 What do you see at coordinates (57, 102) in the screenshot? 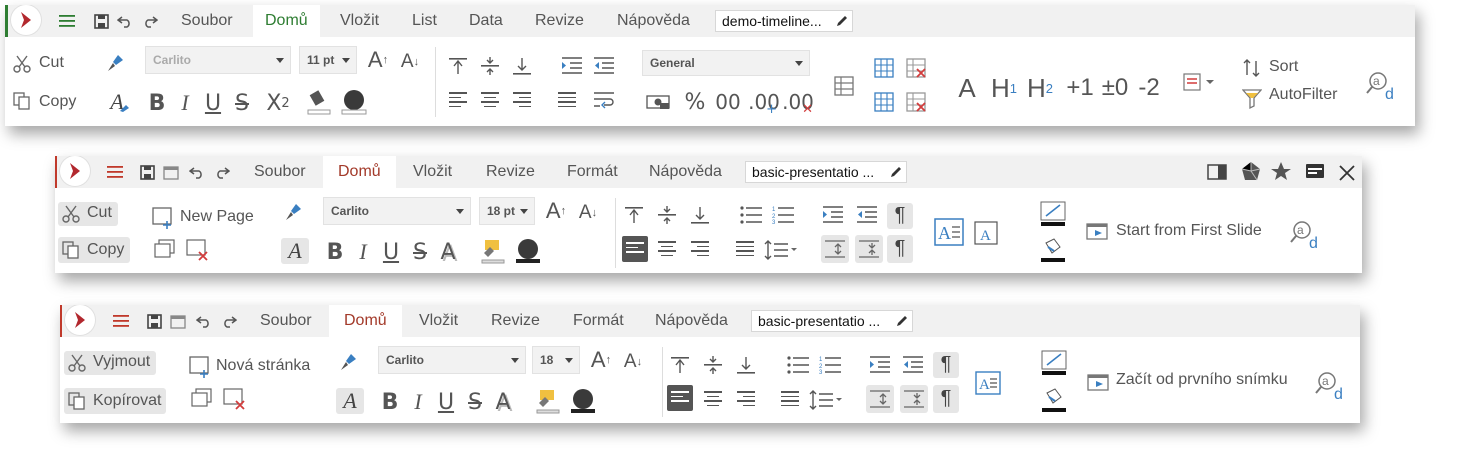
I see `copy-button: Copy` at bounding box center [57, 102].